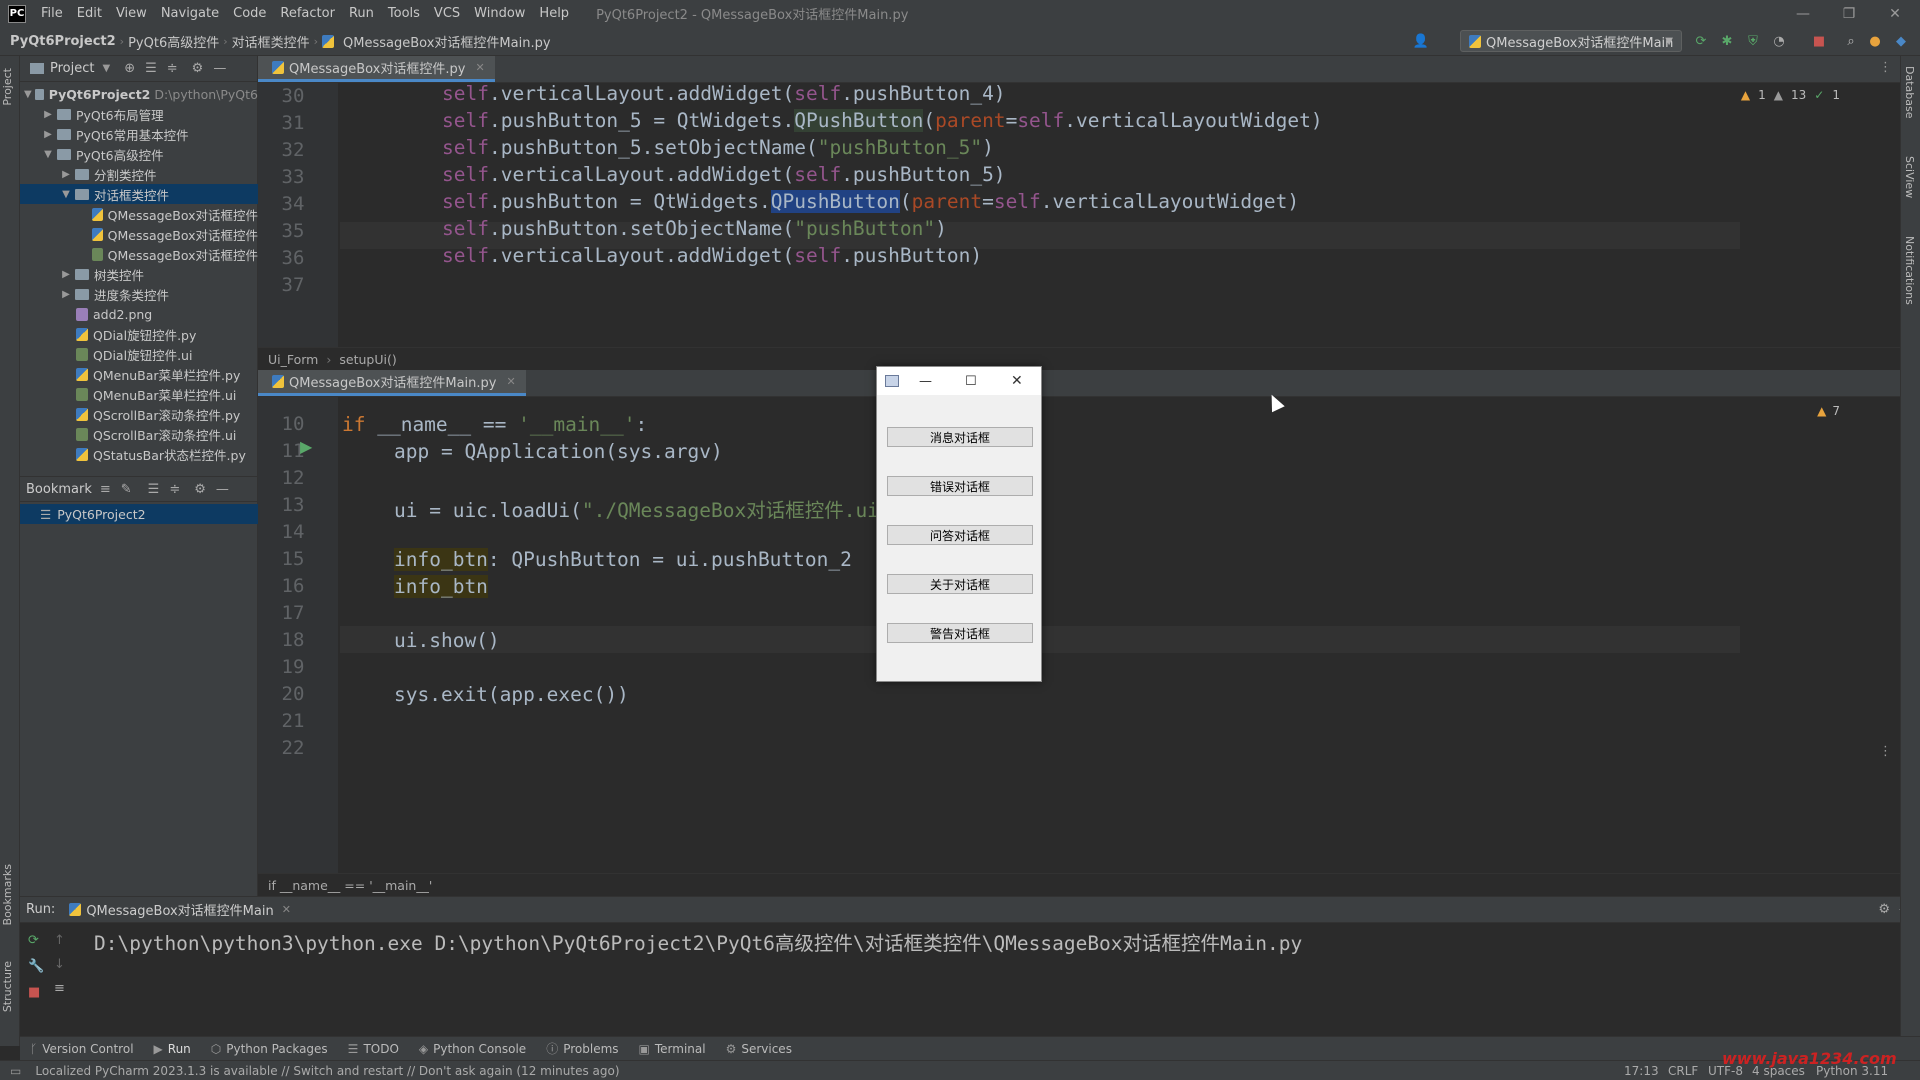  Describe the element at coordinates (472, 1049) in the screenshot. I see `python-console-tool: ◈ Python Console` at that location.